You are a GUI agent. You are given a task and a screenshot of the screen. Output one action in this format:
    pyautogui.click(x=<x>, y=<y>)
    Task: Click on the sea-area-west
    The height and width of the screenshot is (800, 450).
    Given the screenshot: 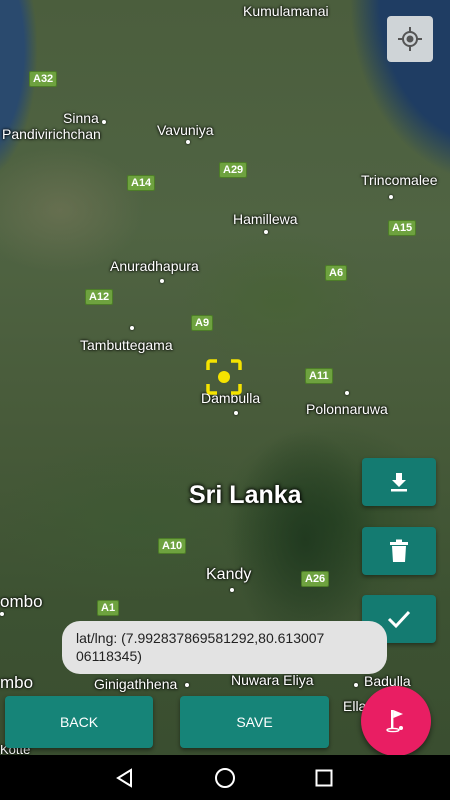 What is the action you would take?
    pyautogui.click(x=50, y=95)
    